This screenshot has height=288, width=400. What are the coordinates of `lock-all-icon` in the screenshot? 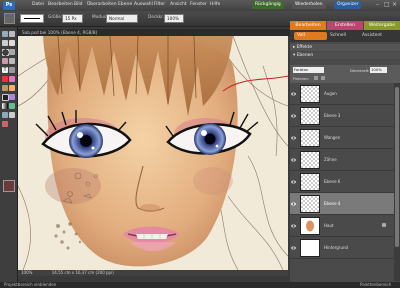 It's located at (323, 78).